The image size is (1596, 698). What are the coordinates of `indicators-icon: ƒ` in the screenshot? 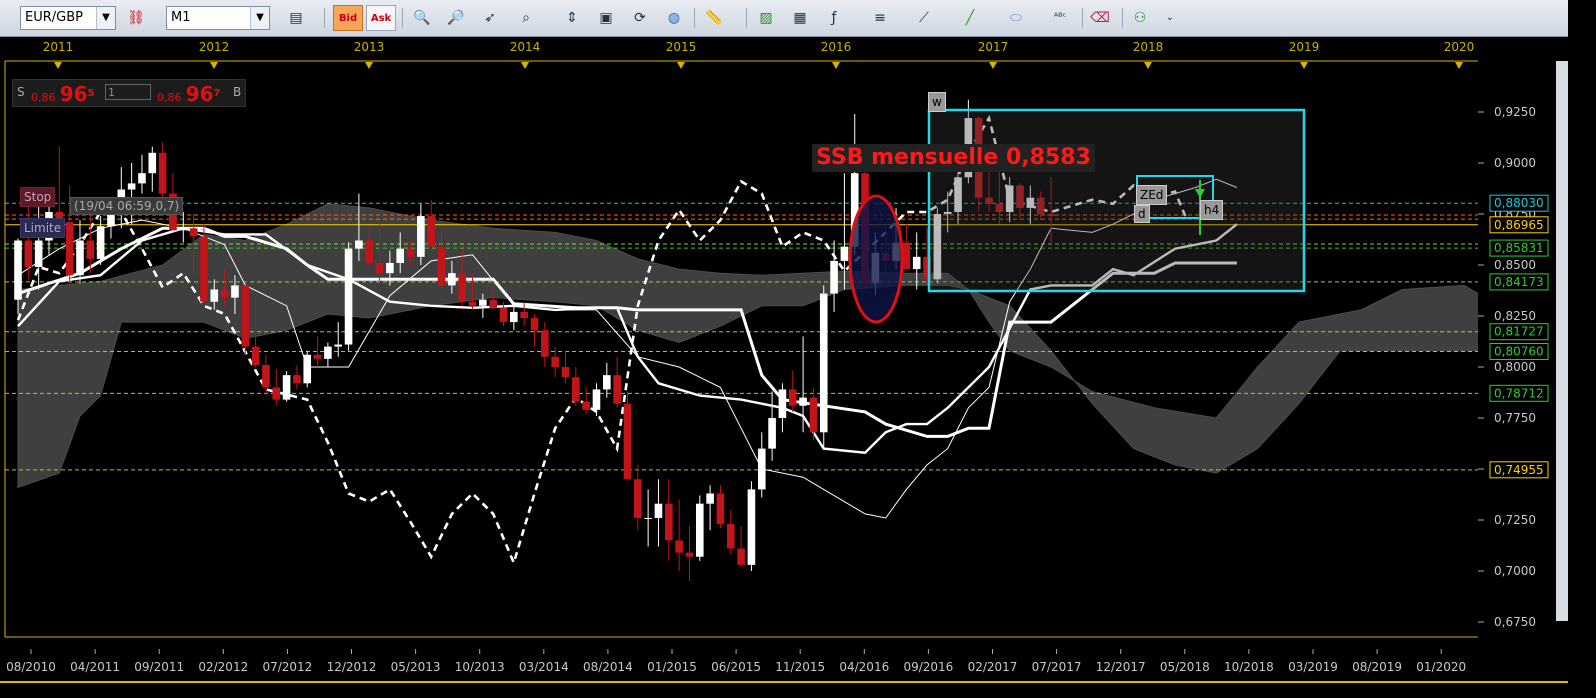 It's located at (834, 18).